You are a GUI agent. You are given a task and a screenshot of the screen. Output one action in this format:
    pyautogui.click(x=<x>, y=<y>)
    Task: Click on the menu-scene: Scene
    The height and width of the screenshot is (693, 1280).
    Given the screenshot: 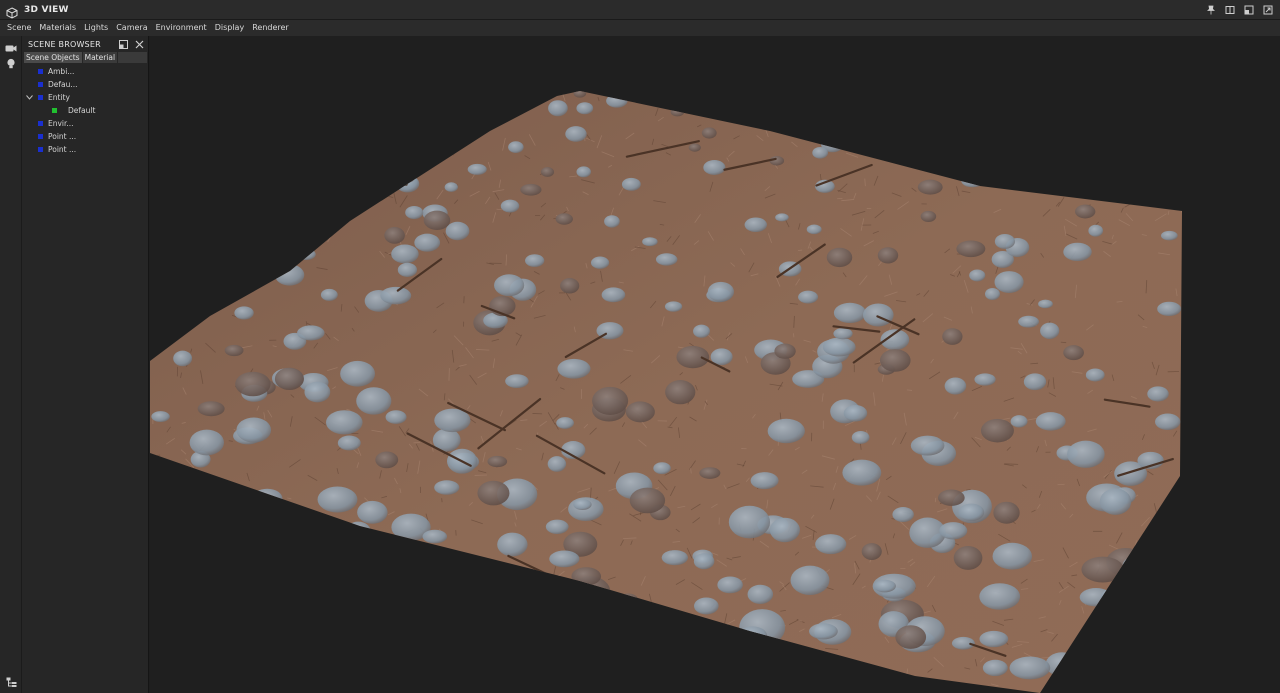 What is the action you would take?
    pyautogui.click(x=19, y=28)
    